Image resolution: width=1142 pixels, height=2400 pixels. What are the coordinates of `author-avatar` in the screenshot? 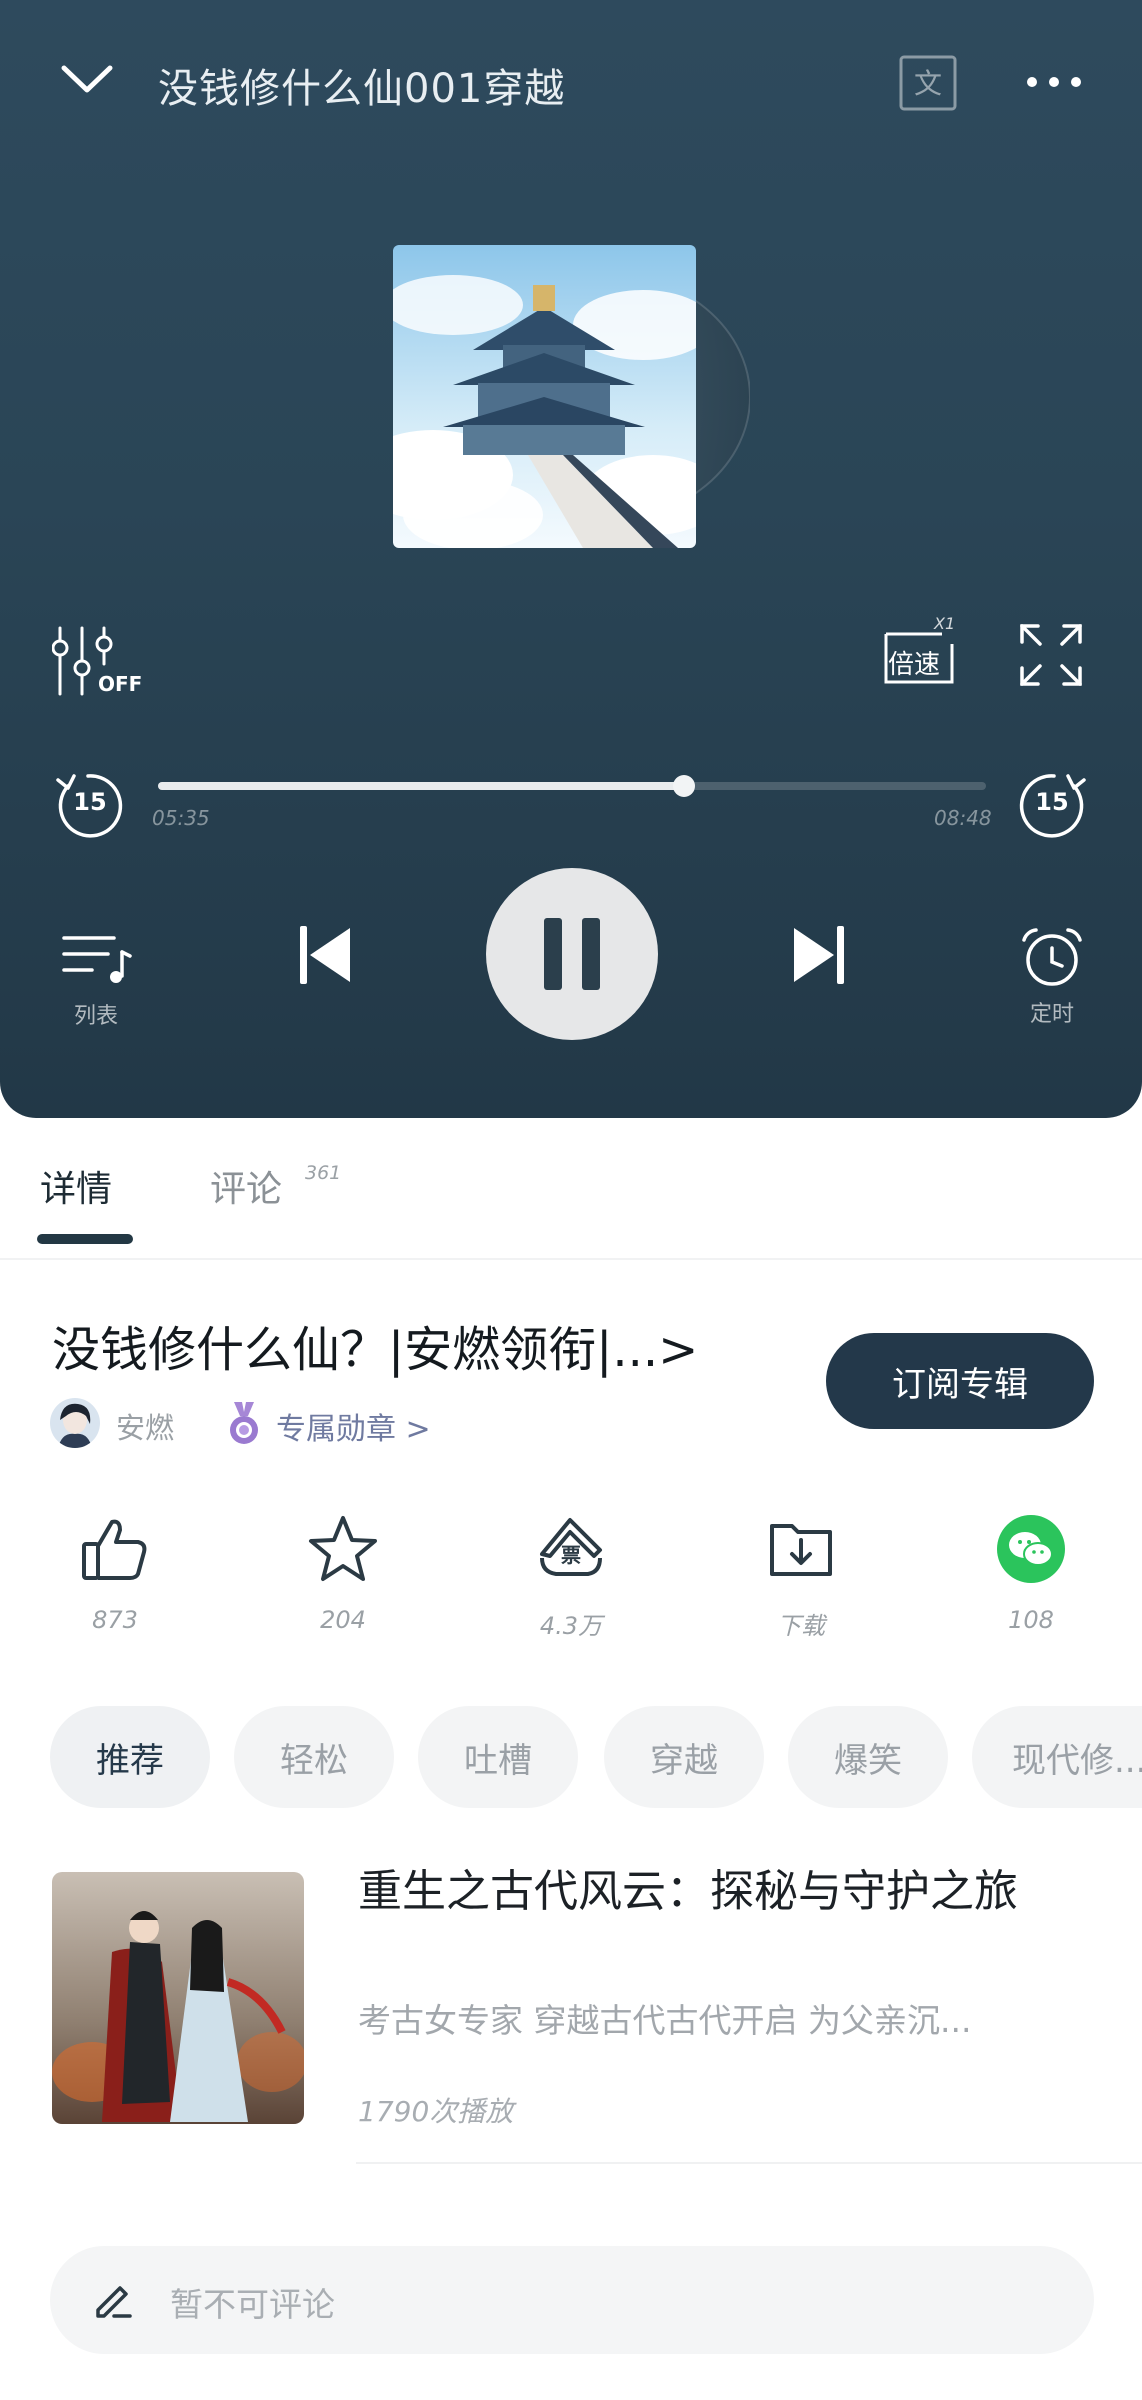 It's located at (75, 1423).